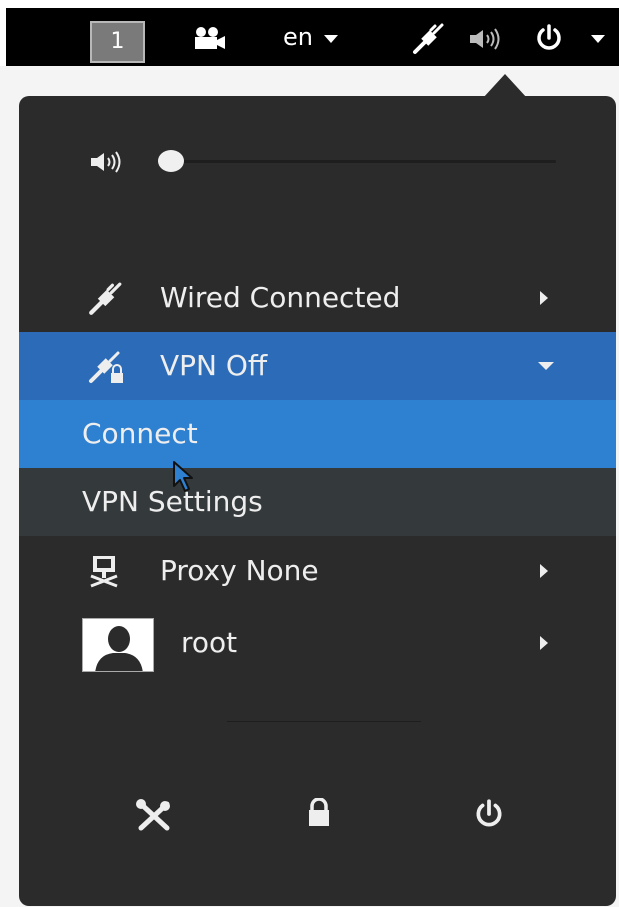  I want to click on top-panel: 1 en, so click(312, 37).